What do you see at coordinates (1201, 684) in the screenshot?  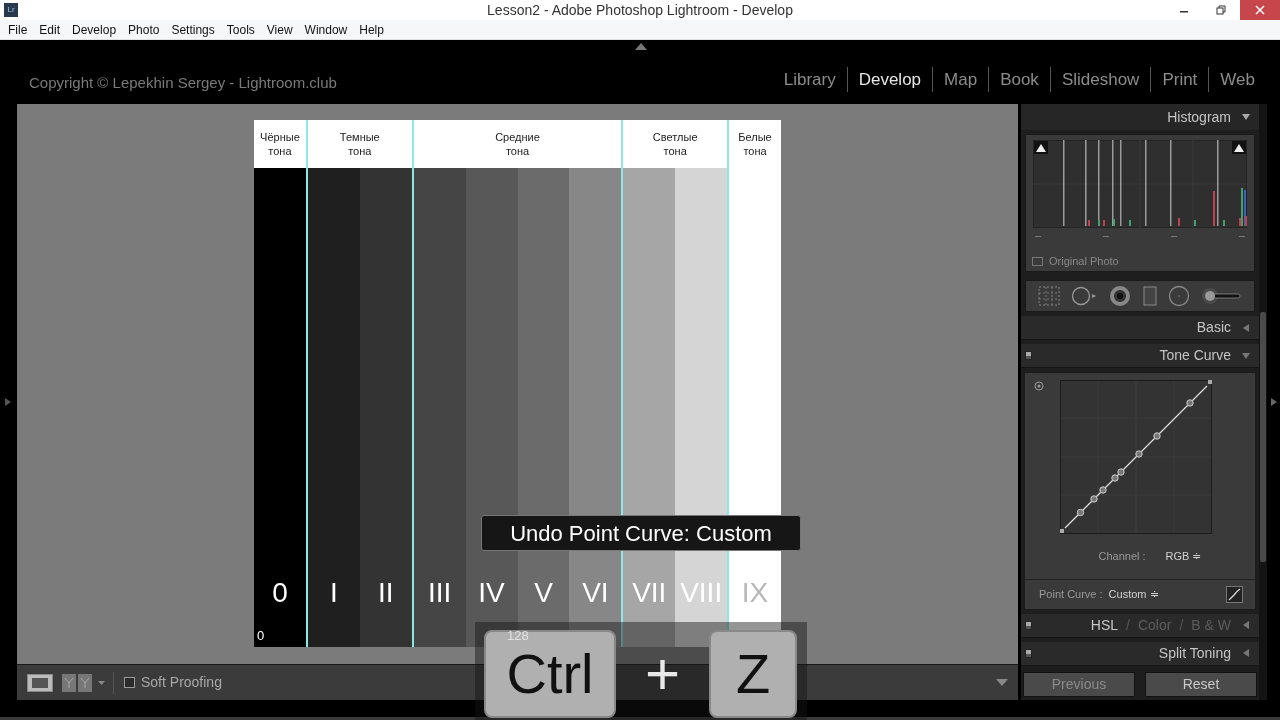 I see `reset-button: Reset` at bounding box center [1201, 684].